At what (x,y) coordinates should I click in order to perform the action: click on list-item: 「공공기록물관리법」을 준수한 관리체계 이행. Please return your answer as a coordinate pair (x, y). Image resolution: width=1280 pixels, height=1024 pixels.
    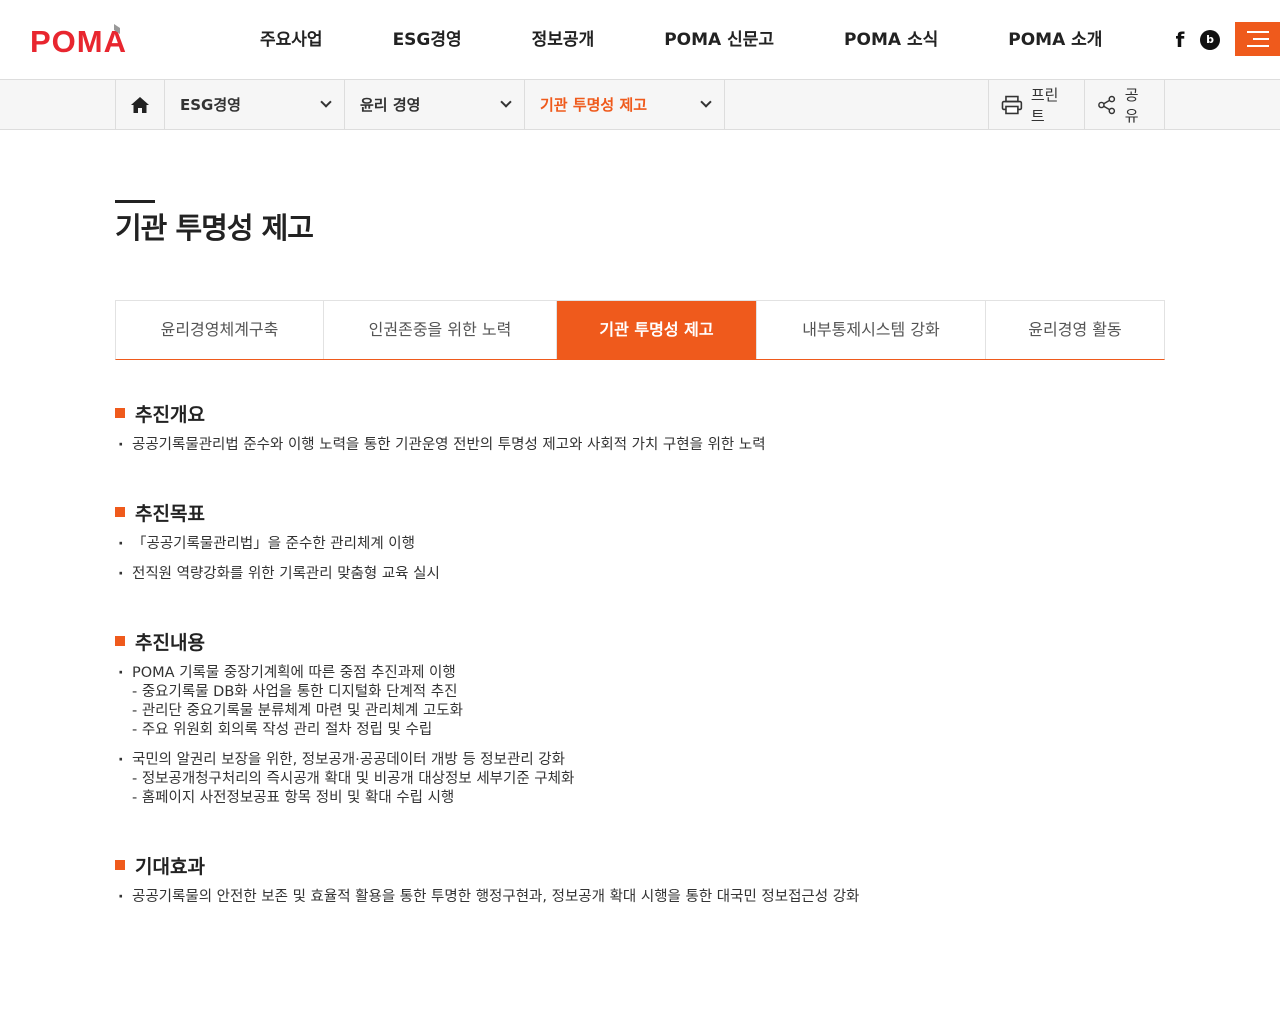
    Looking at the image, I should click on (277, 544).